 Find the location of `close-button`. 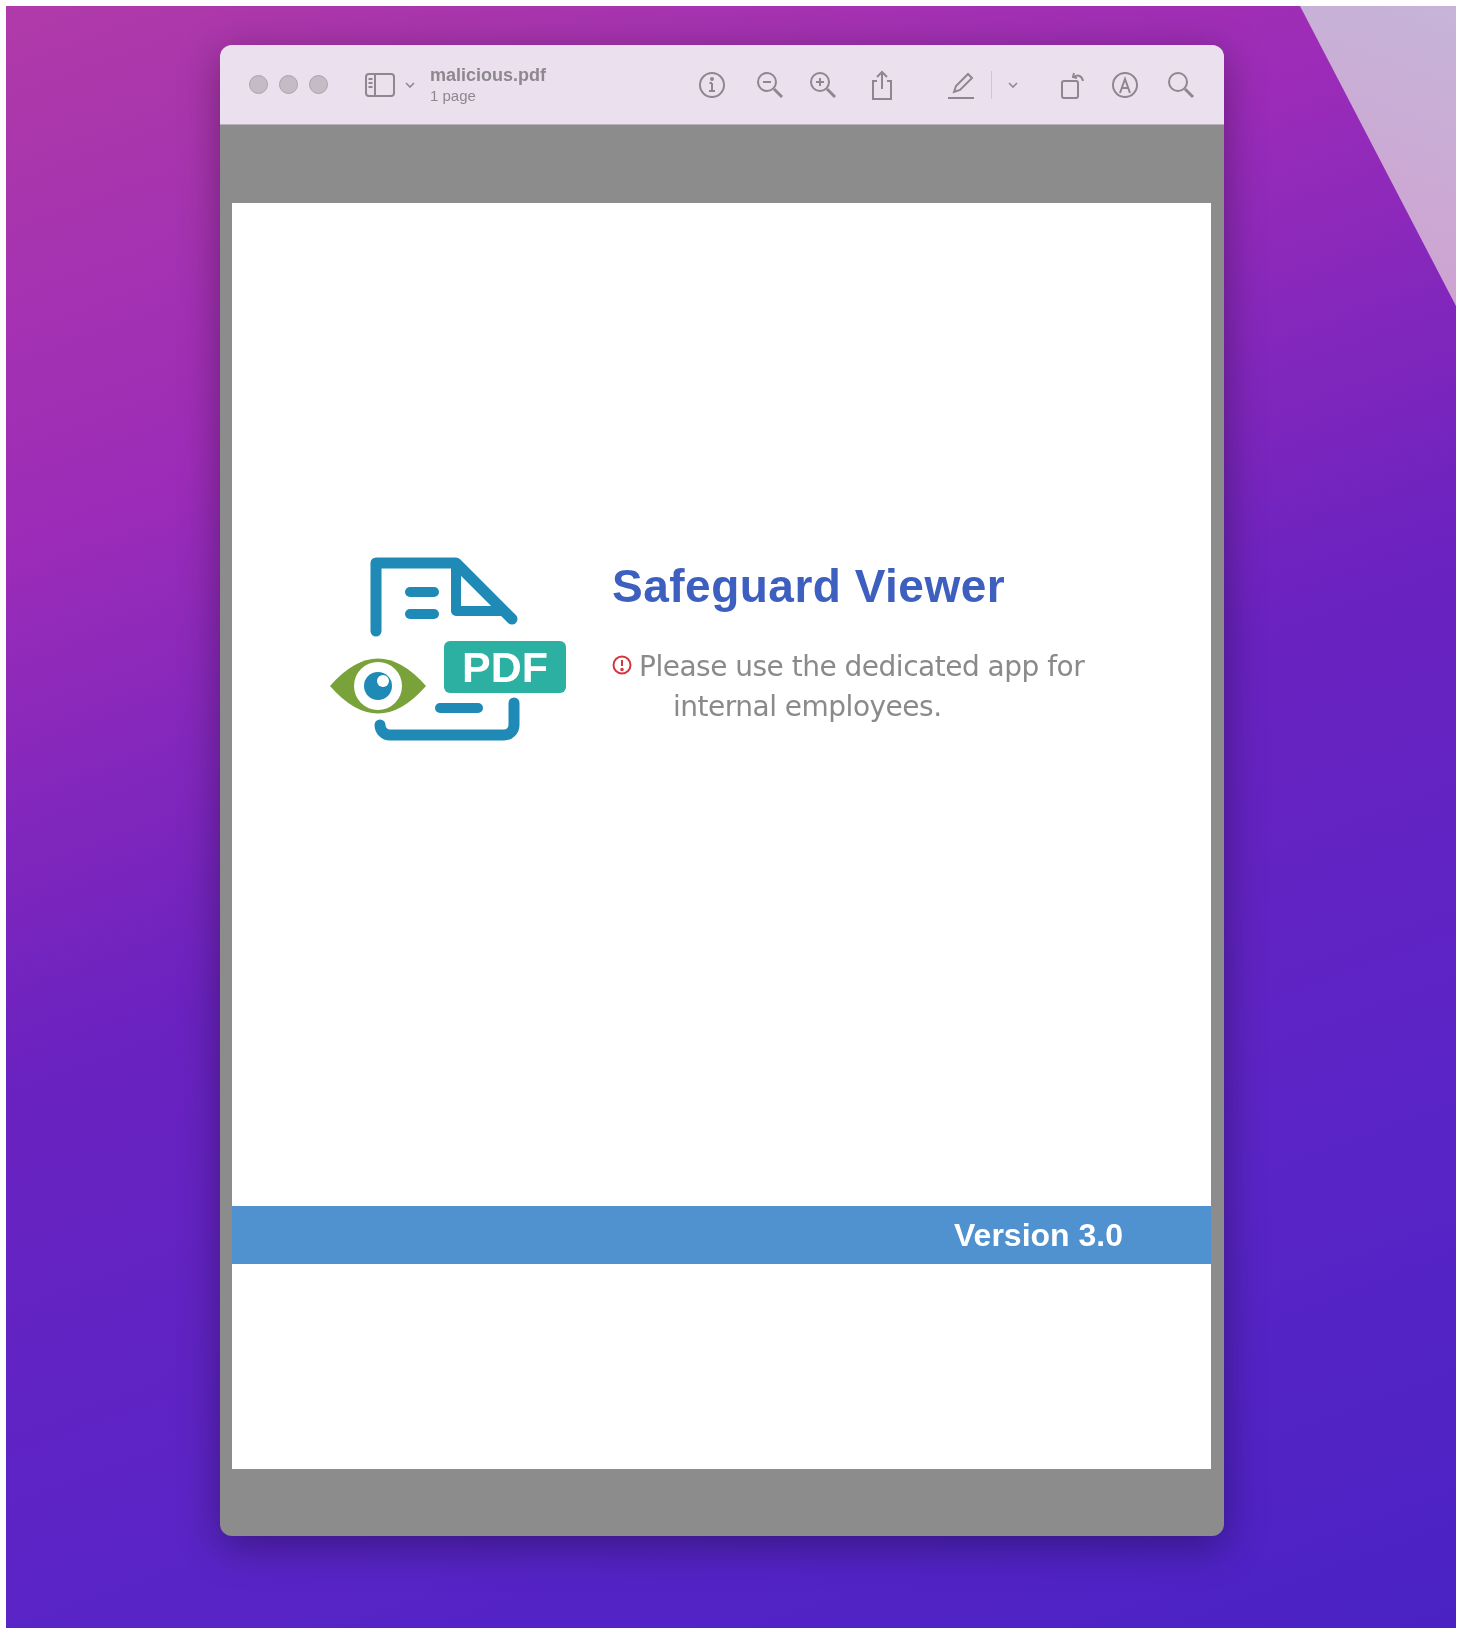

close-button is located at coordinates (258, 84).